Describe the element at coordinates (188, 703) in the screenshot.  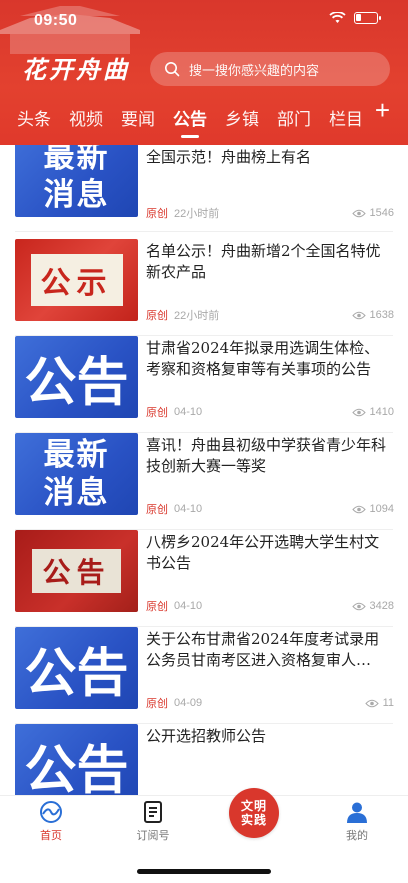
I see `publish-time: 04-09` at that location.